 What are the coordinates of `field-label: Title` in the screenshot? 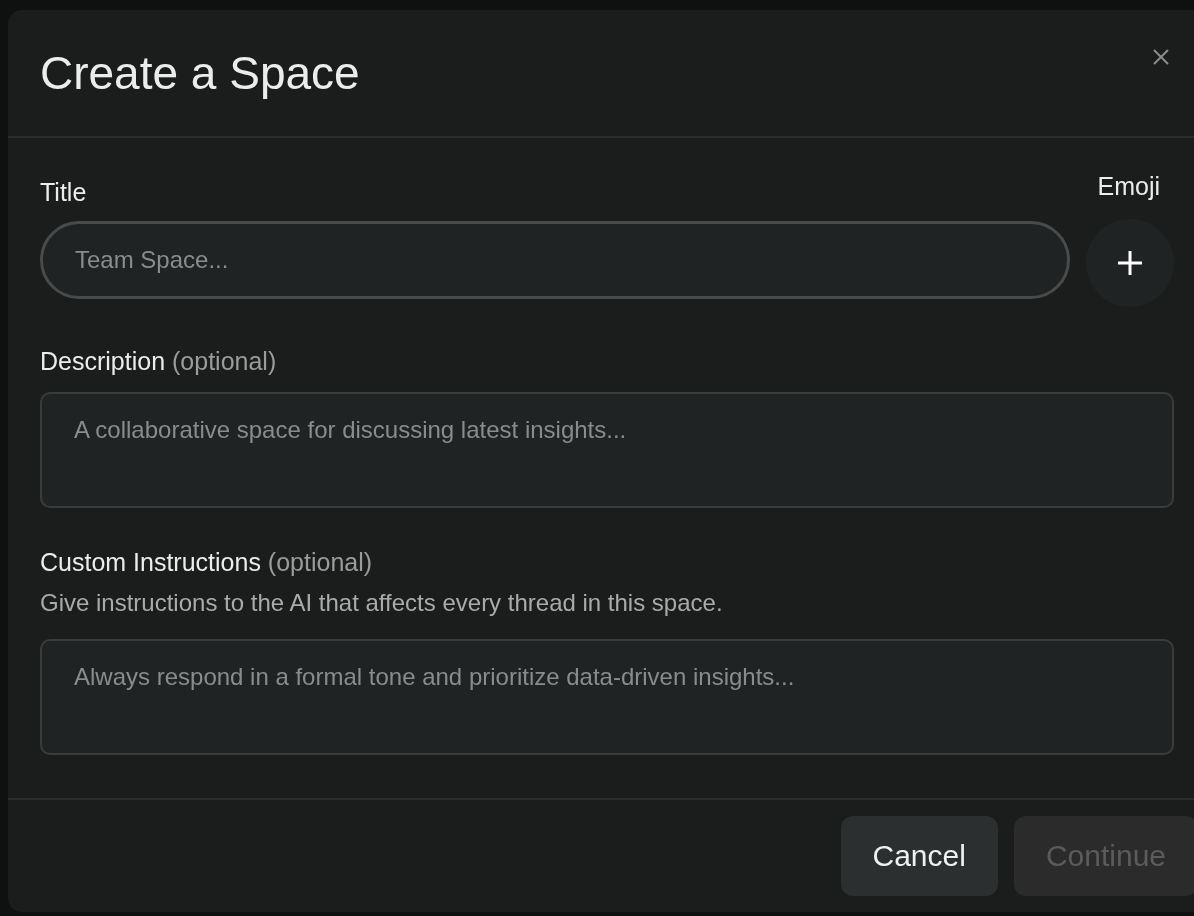 It's located at (64, 192).